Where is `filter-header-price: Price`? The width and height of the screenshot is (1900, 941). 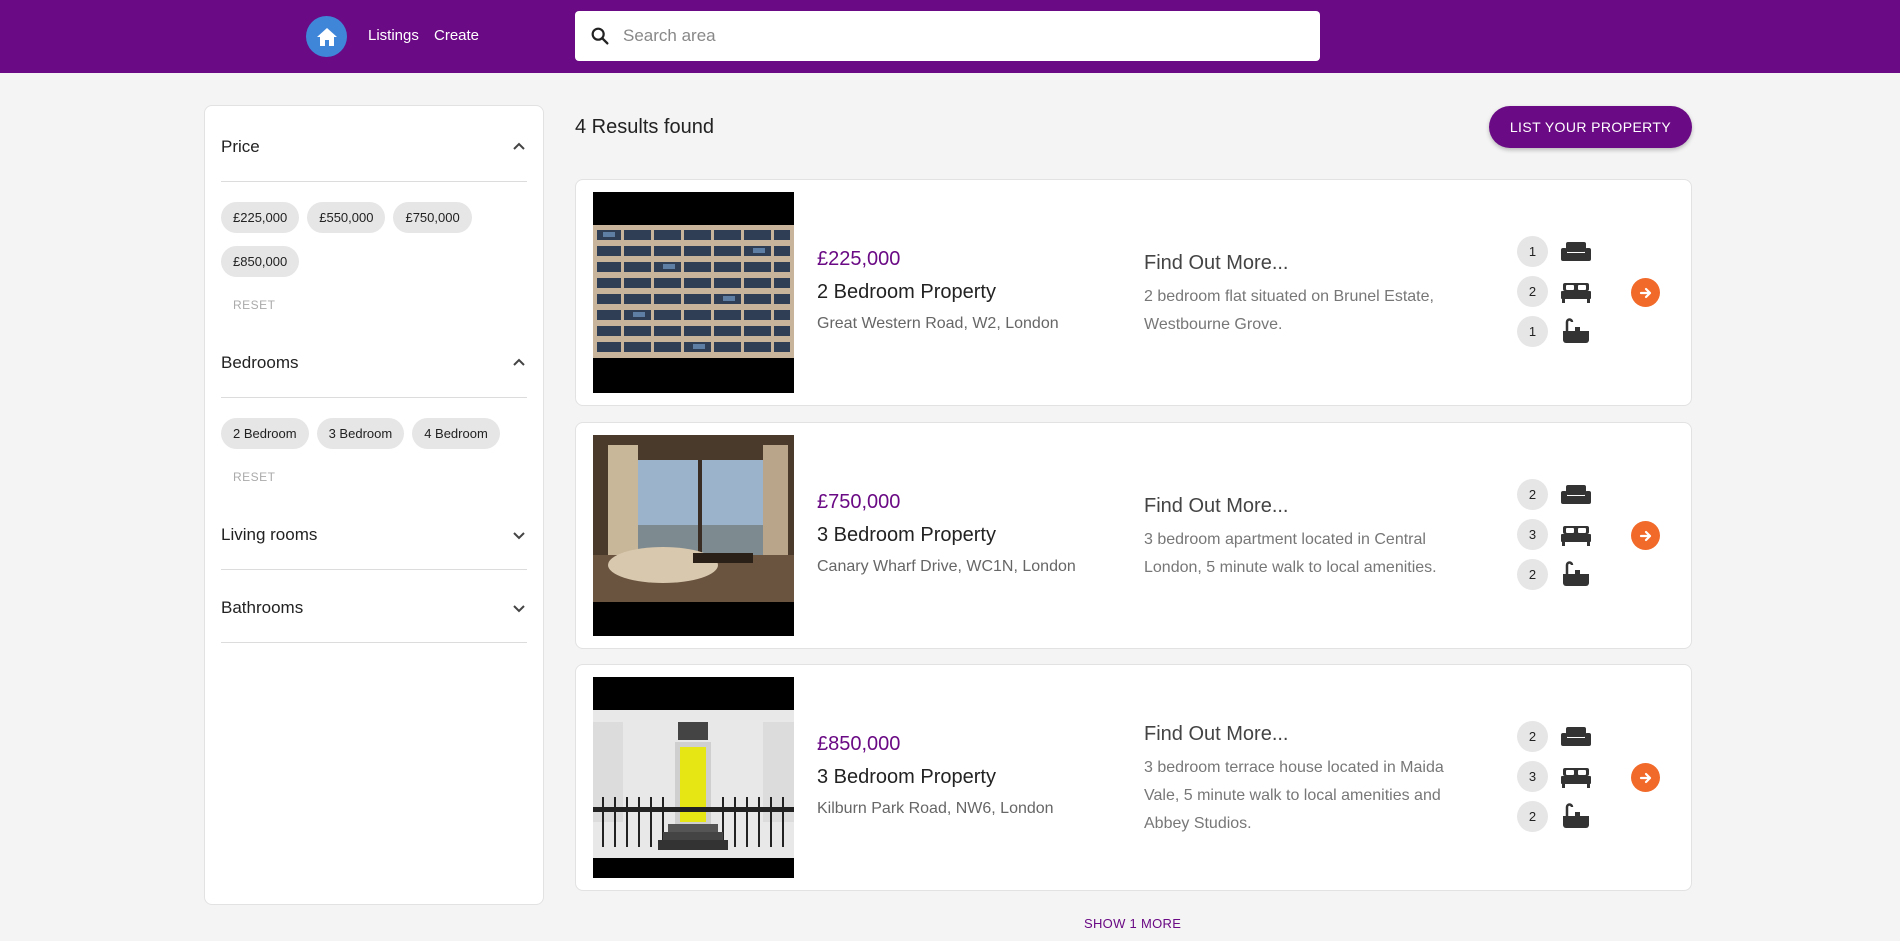
filter-header-price: Price is located at coordinates (374, 147).